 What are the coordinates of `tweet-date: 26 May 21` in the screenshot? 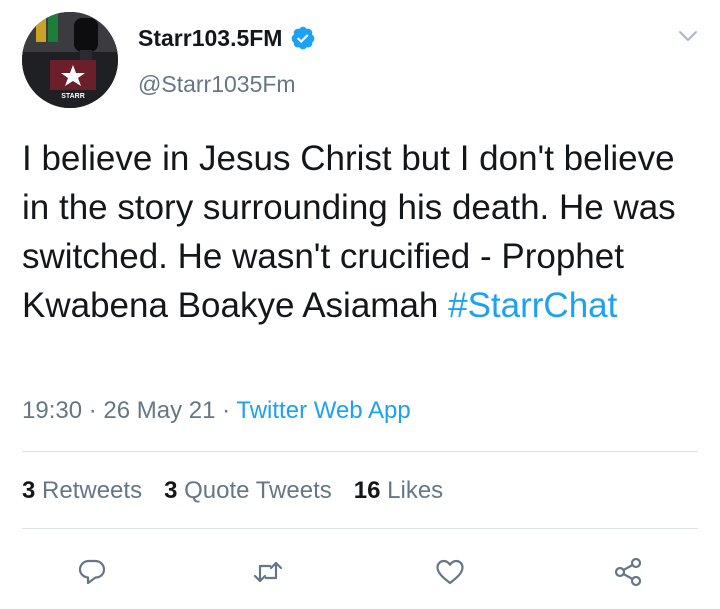 It's located at (159, 410).